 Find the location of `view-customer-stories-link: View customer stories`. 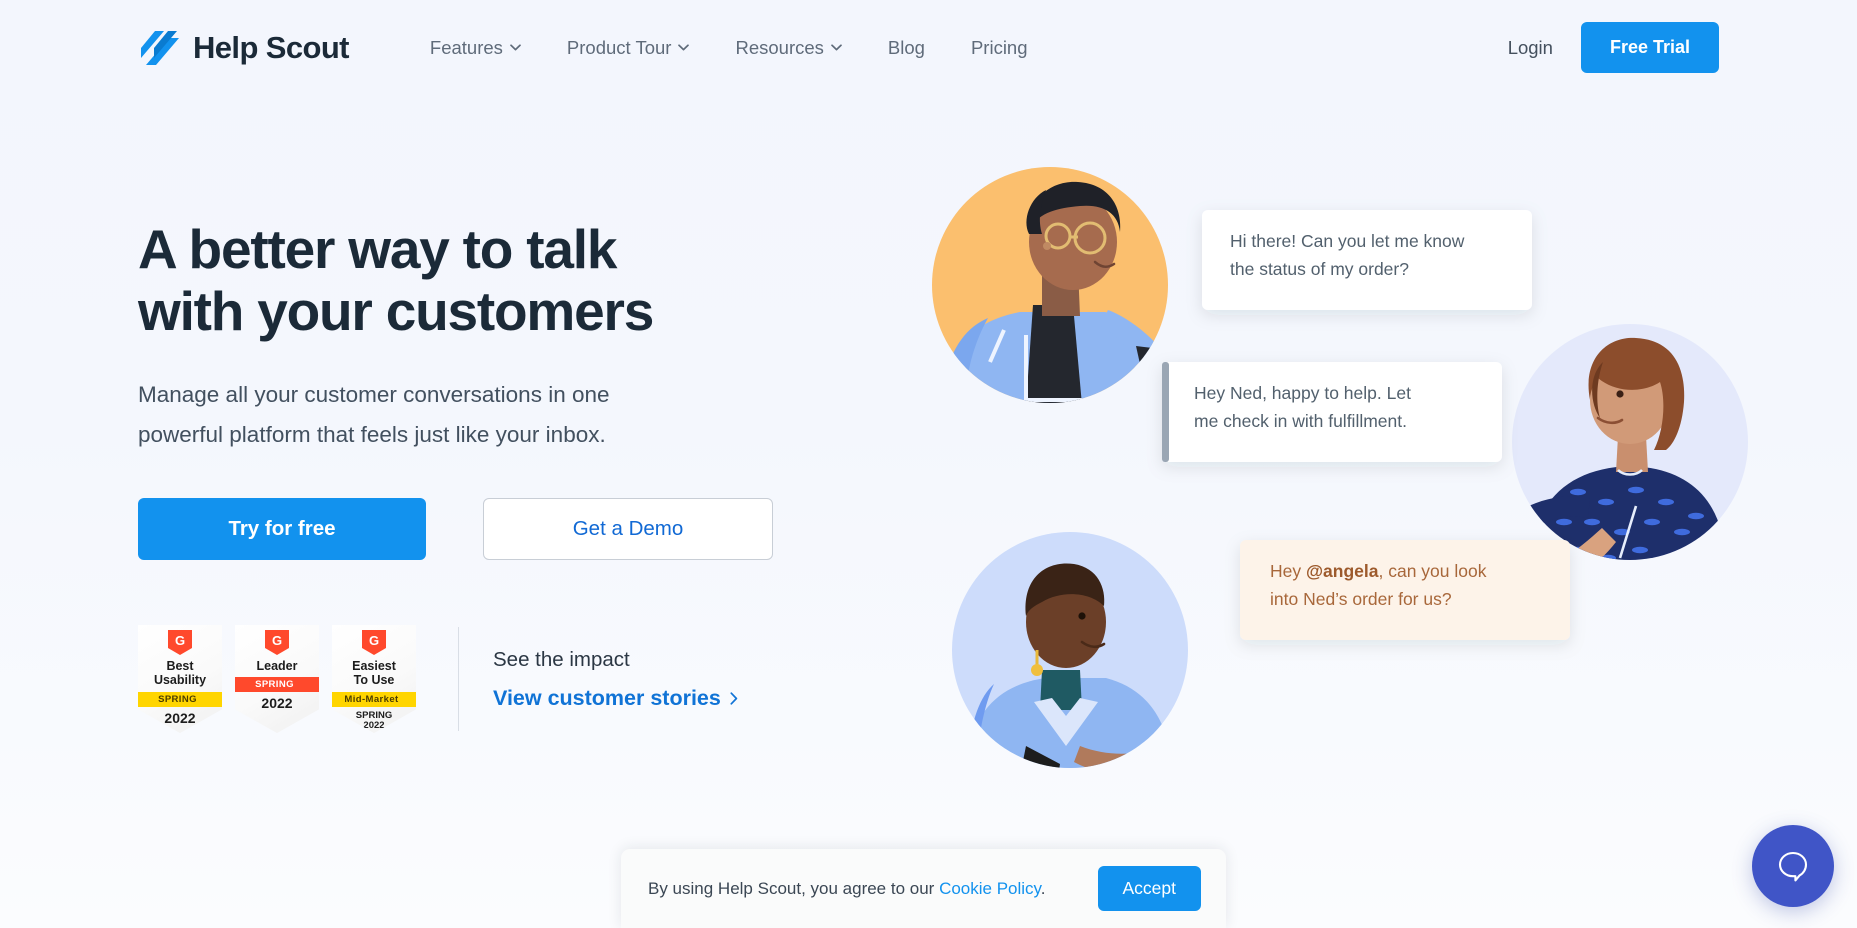

view-customer-stories-link: View customer stories is located at coordinates (615, 698).